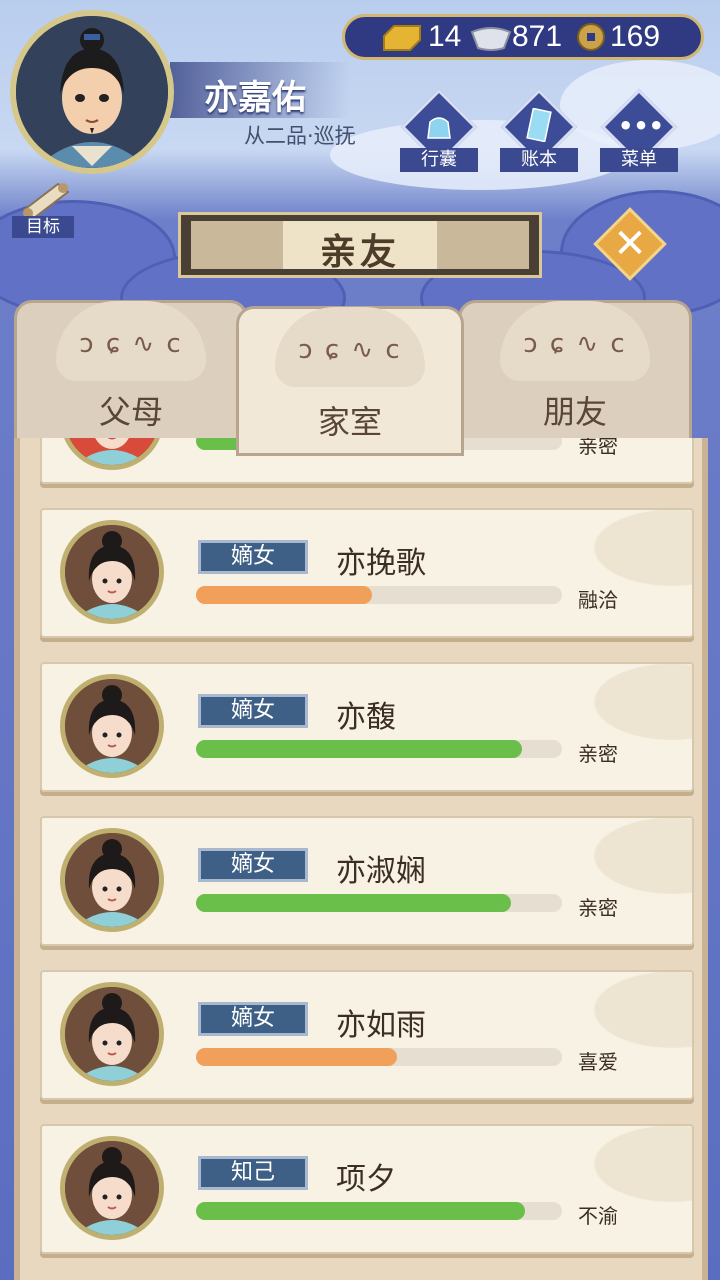  I want to click on relative-card: 嫡女 亦淑娴亲密, so click(367, 881).